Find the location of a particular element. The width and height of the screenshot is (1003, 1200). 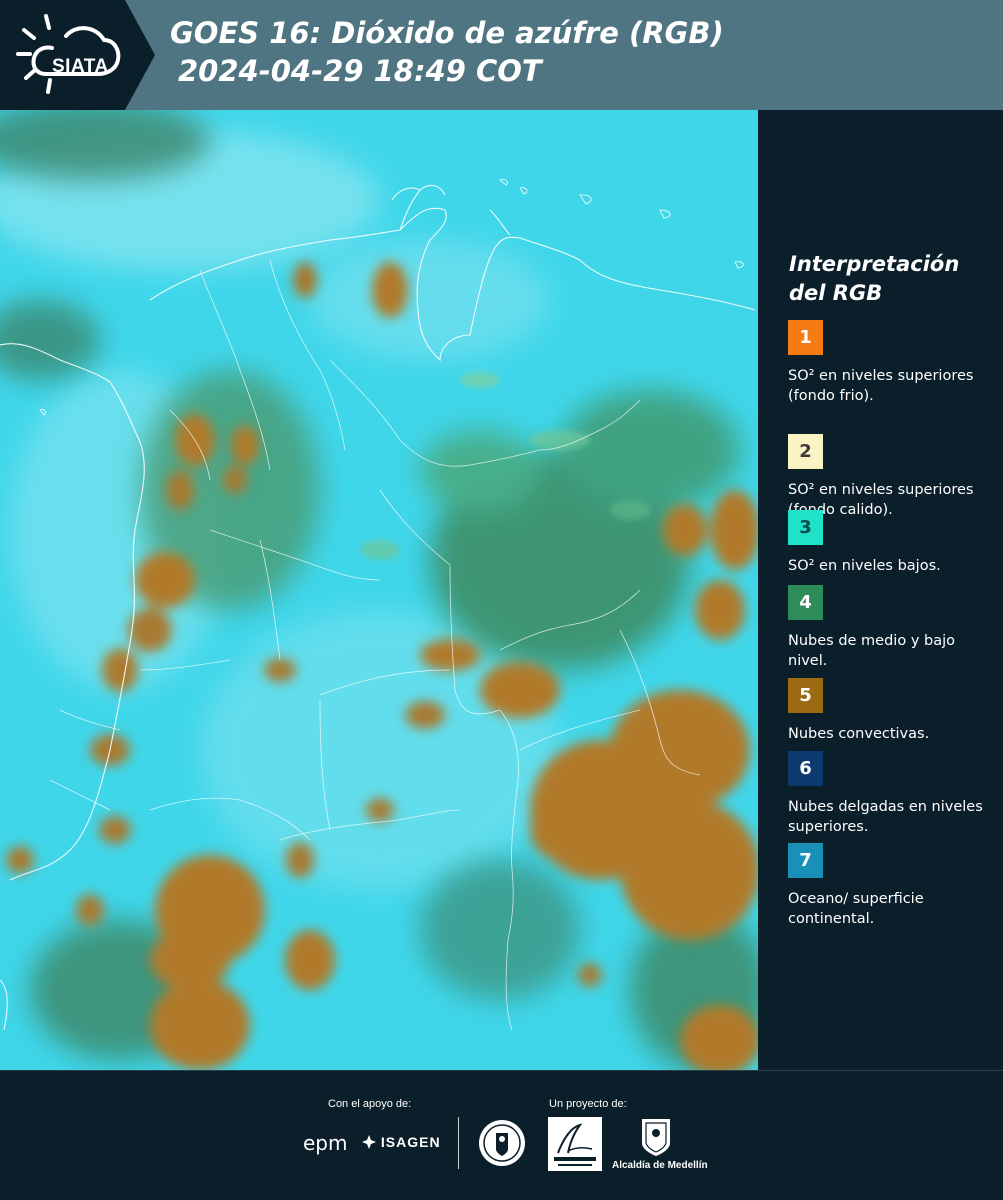

legend-swatch-2: 2 is located at coordinates (805, 451).